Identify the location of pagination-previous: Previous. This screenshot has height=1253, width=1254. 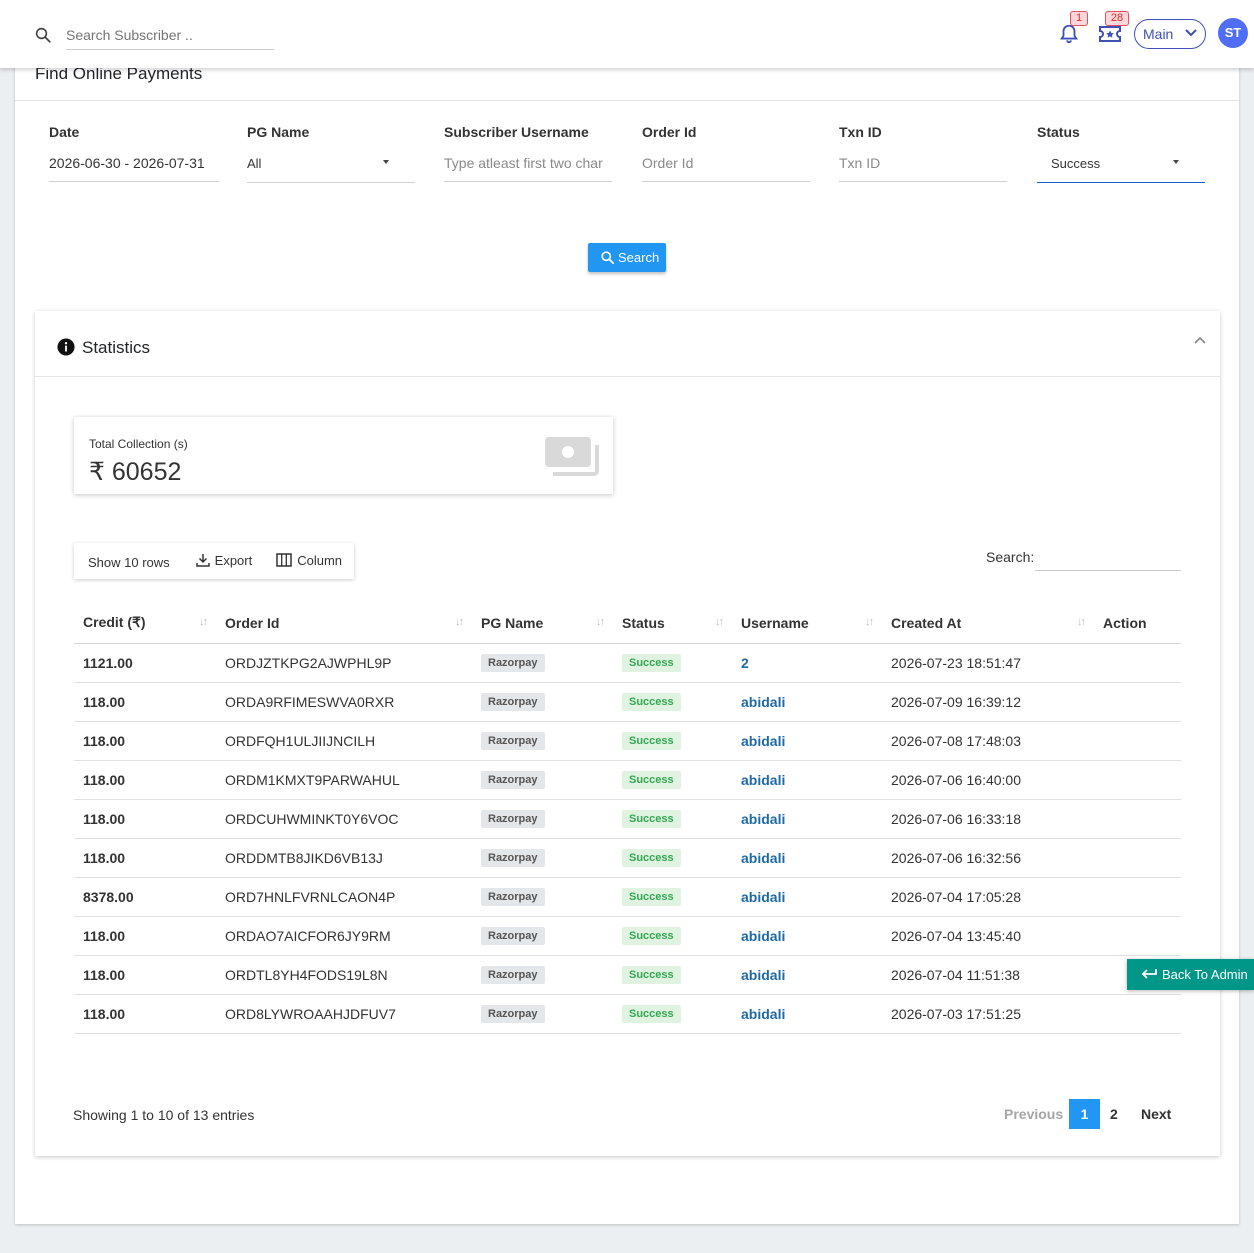
(1033, 1114).